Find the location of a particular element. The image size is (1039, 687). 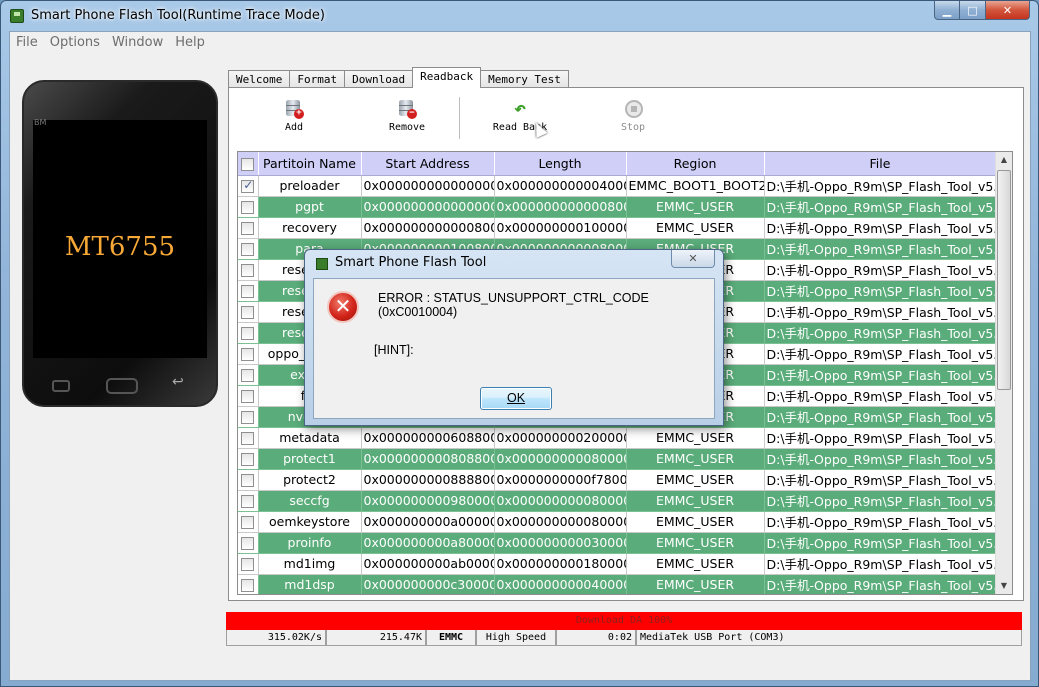

tab-memory-test: Memory Test is located at coordinates (524, 79).